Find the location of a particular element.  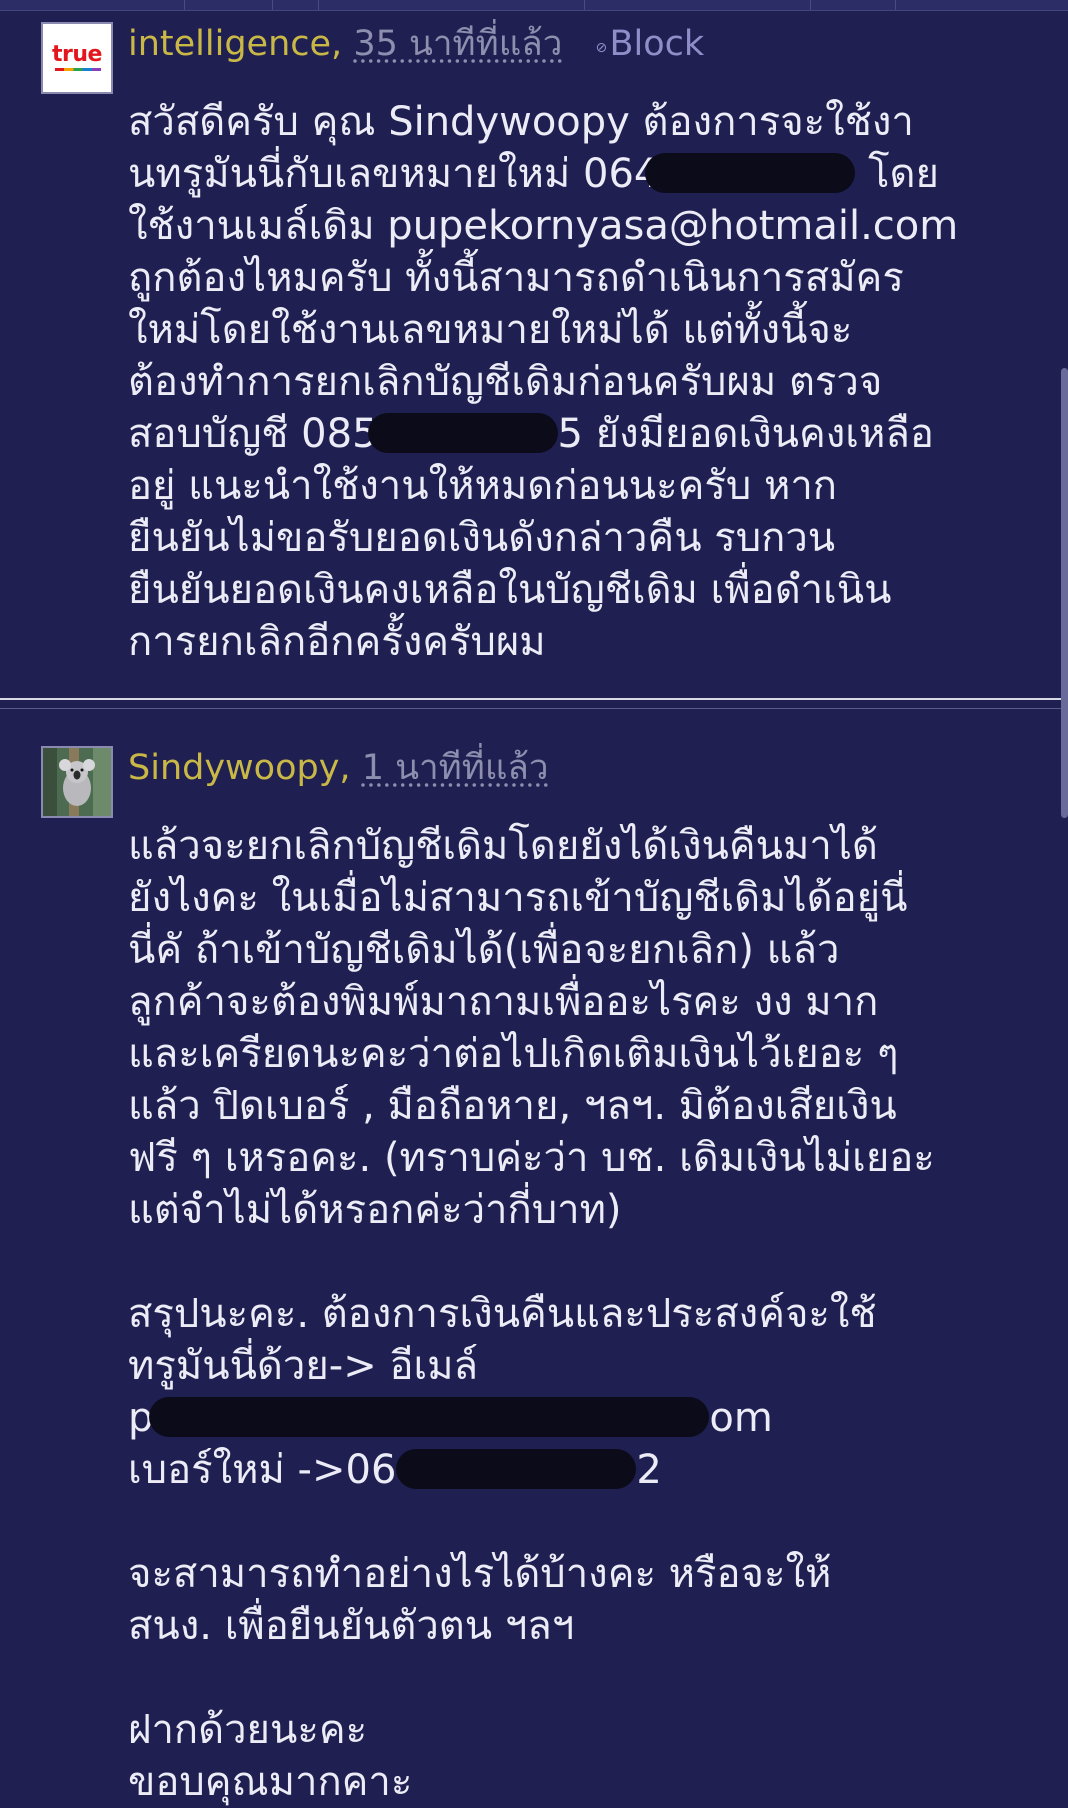

text-segment: สอบบัญชี 085 is located at coordinates (253, 434).